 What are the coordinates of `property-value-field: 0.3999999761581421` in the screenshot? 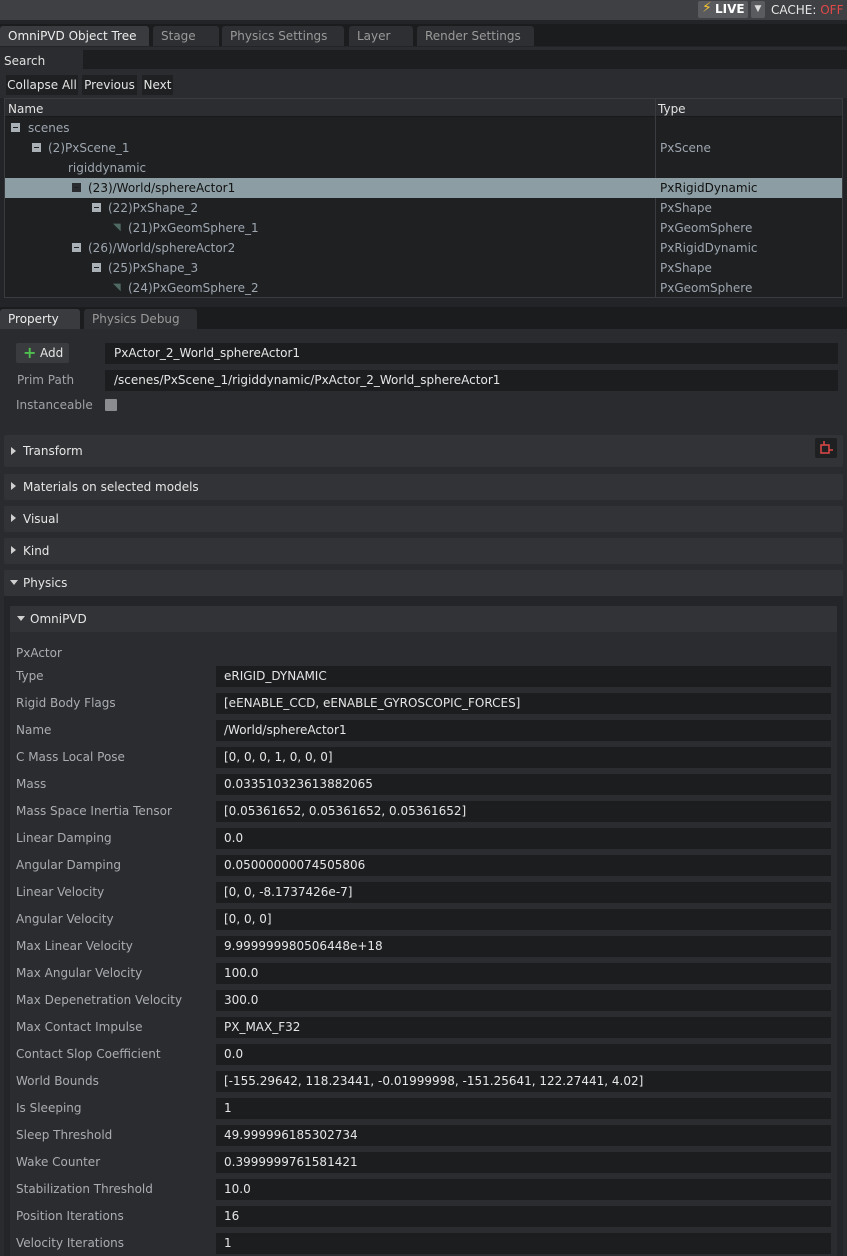 It's located at (523, 1162).